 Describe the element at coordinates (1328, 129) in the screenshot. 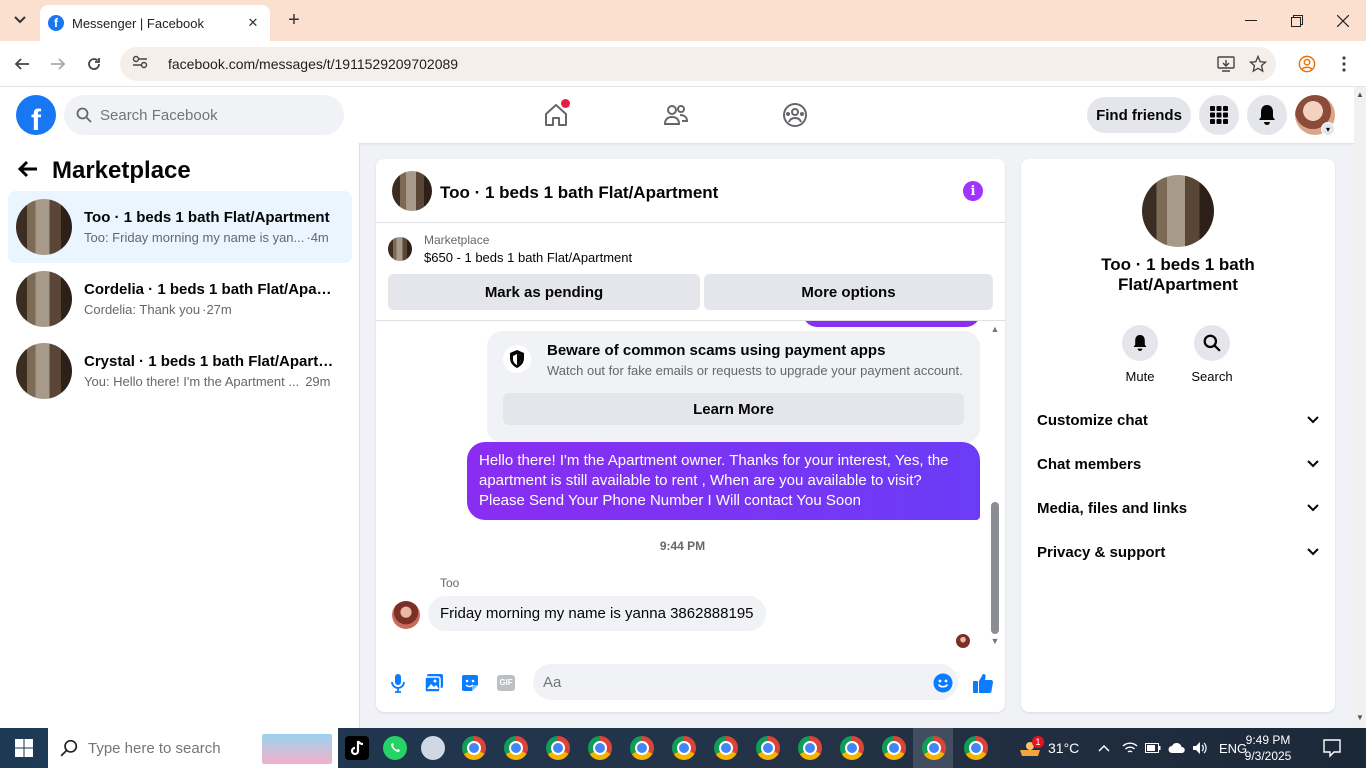

I see `account-chevron-icon: ▾` at that location.